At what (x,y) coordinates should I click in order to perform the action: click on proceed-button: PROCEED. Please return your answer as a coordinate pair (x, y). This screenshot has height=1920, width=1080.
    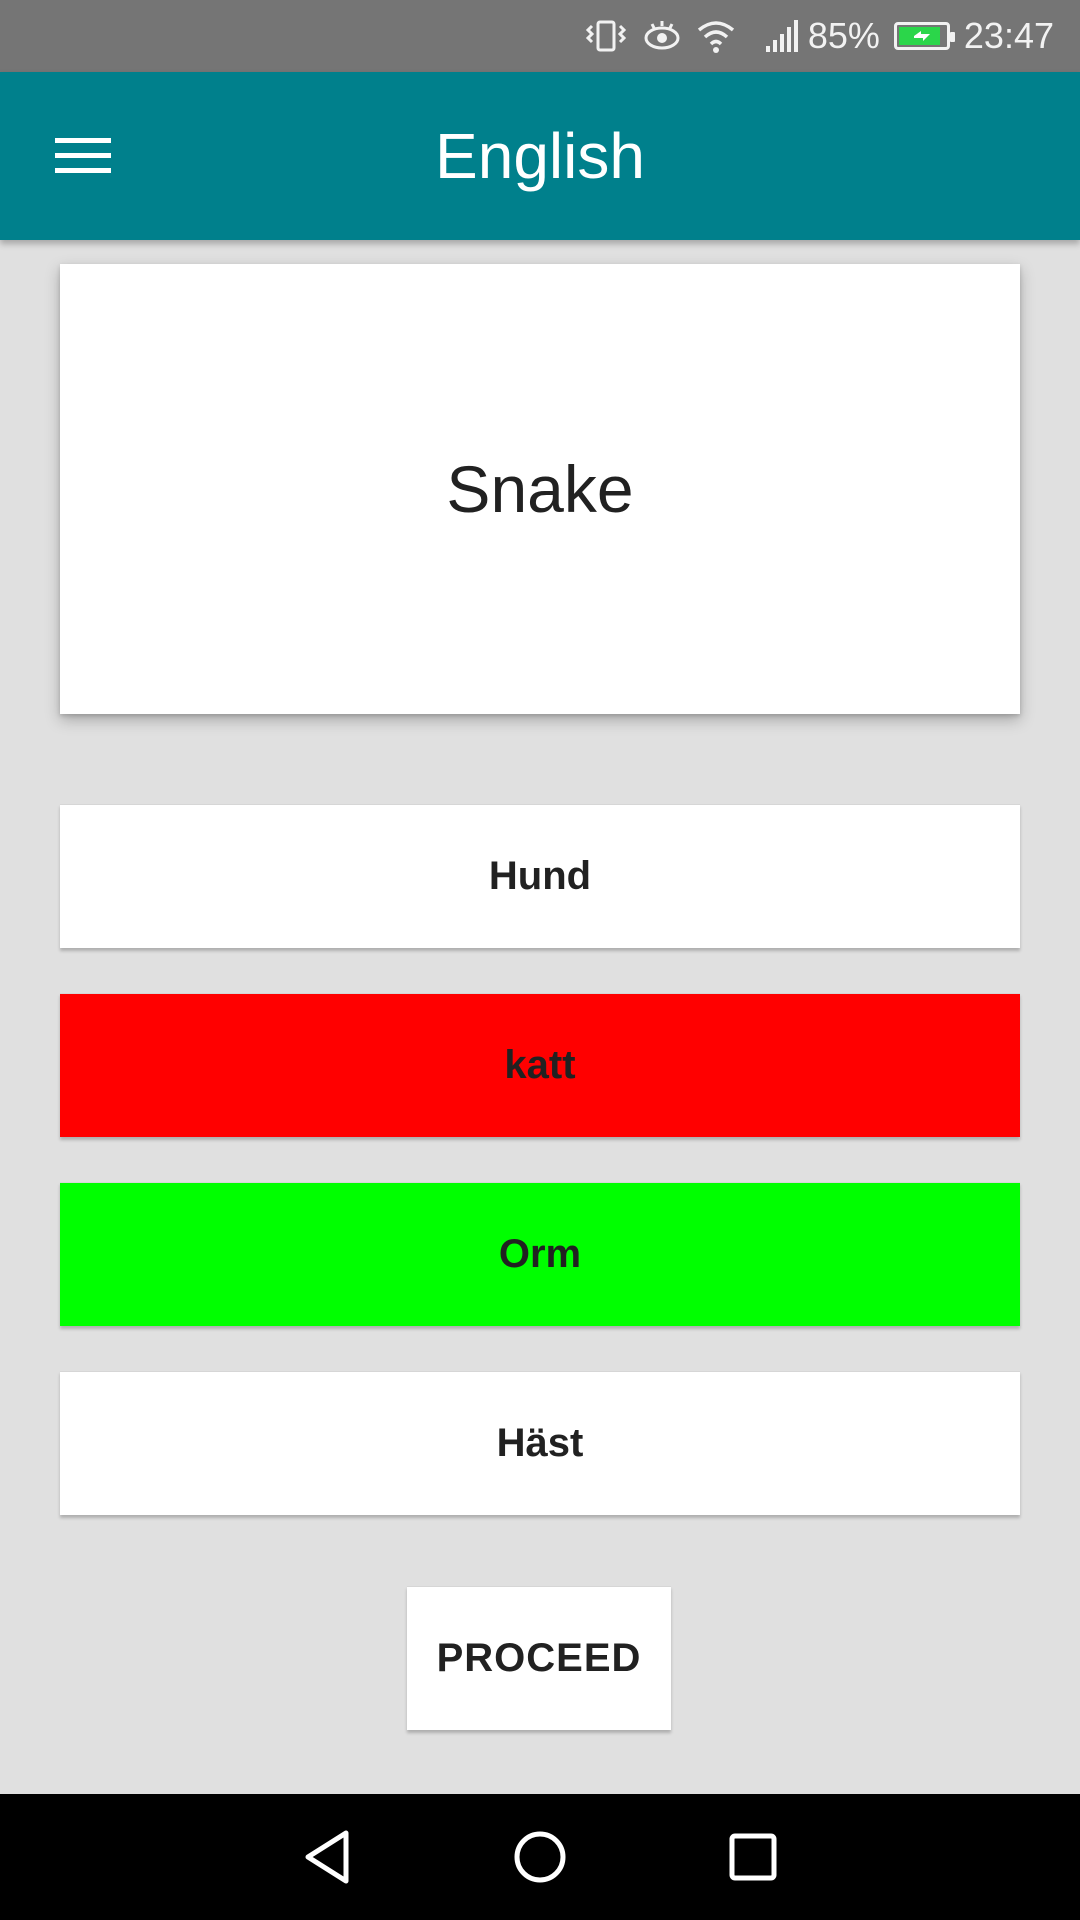
    Looking at the image, I should click on (539, 1658).